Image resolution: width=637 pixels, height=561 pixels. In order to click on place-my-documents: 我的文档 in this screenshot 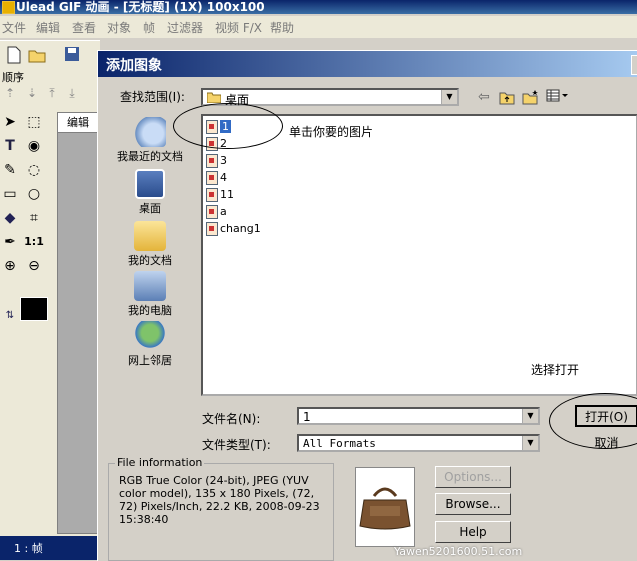, I will do `click(150, 244)`.